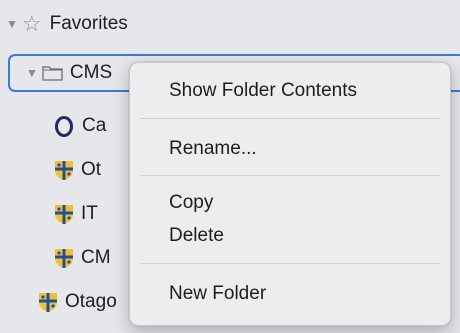 This screenshot has height=333, width=460. I want to click on folder-icon, so click(52, 73).